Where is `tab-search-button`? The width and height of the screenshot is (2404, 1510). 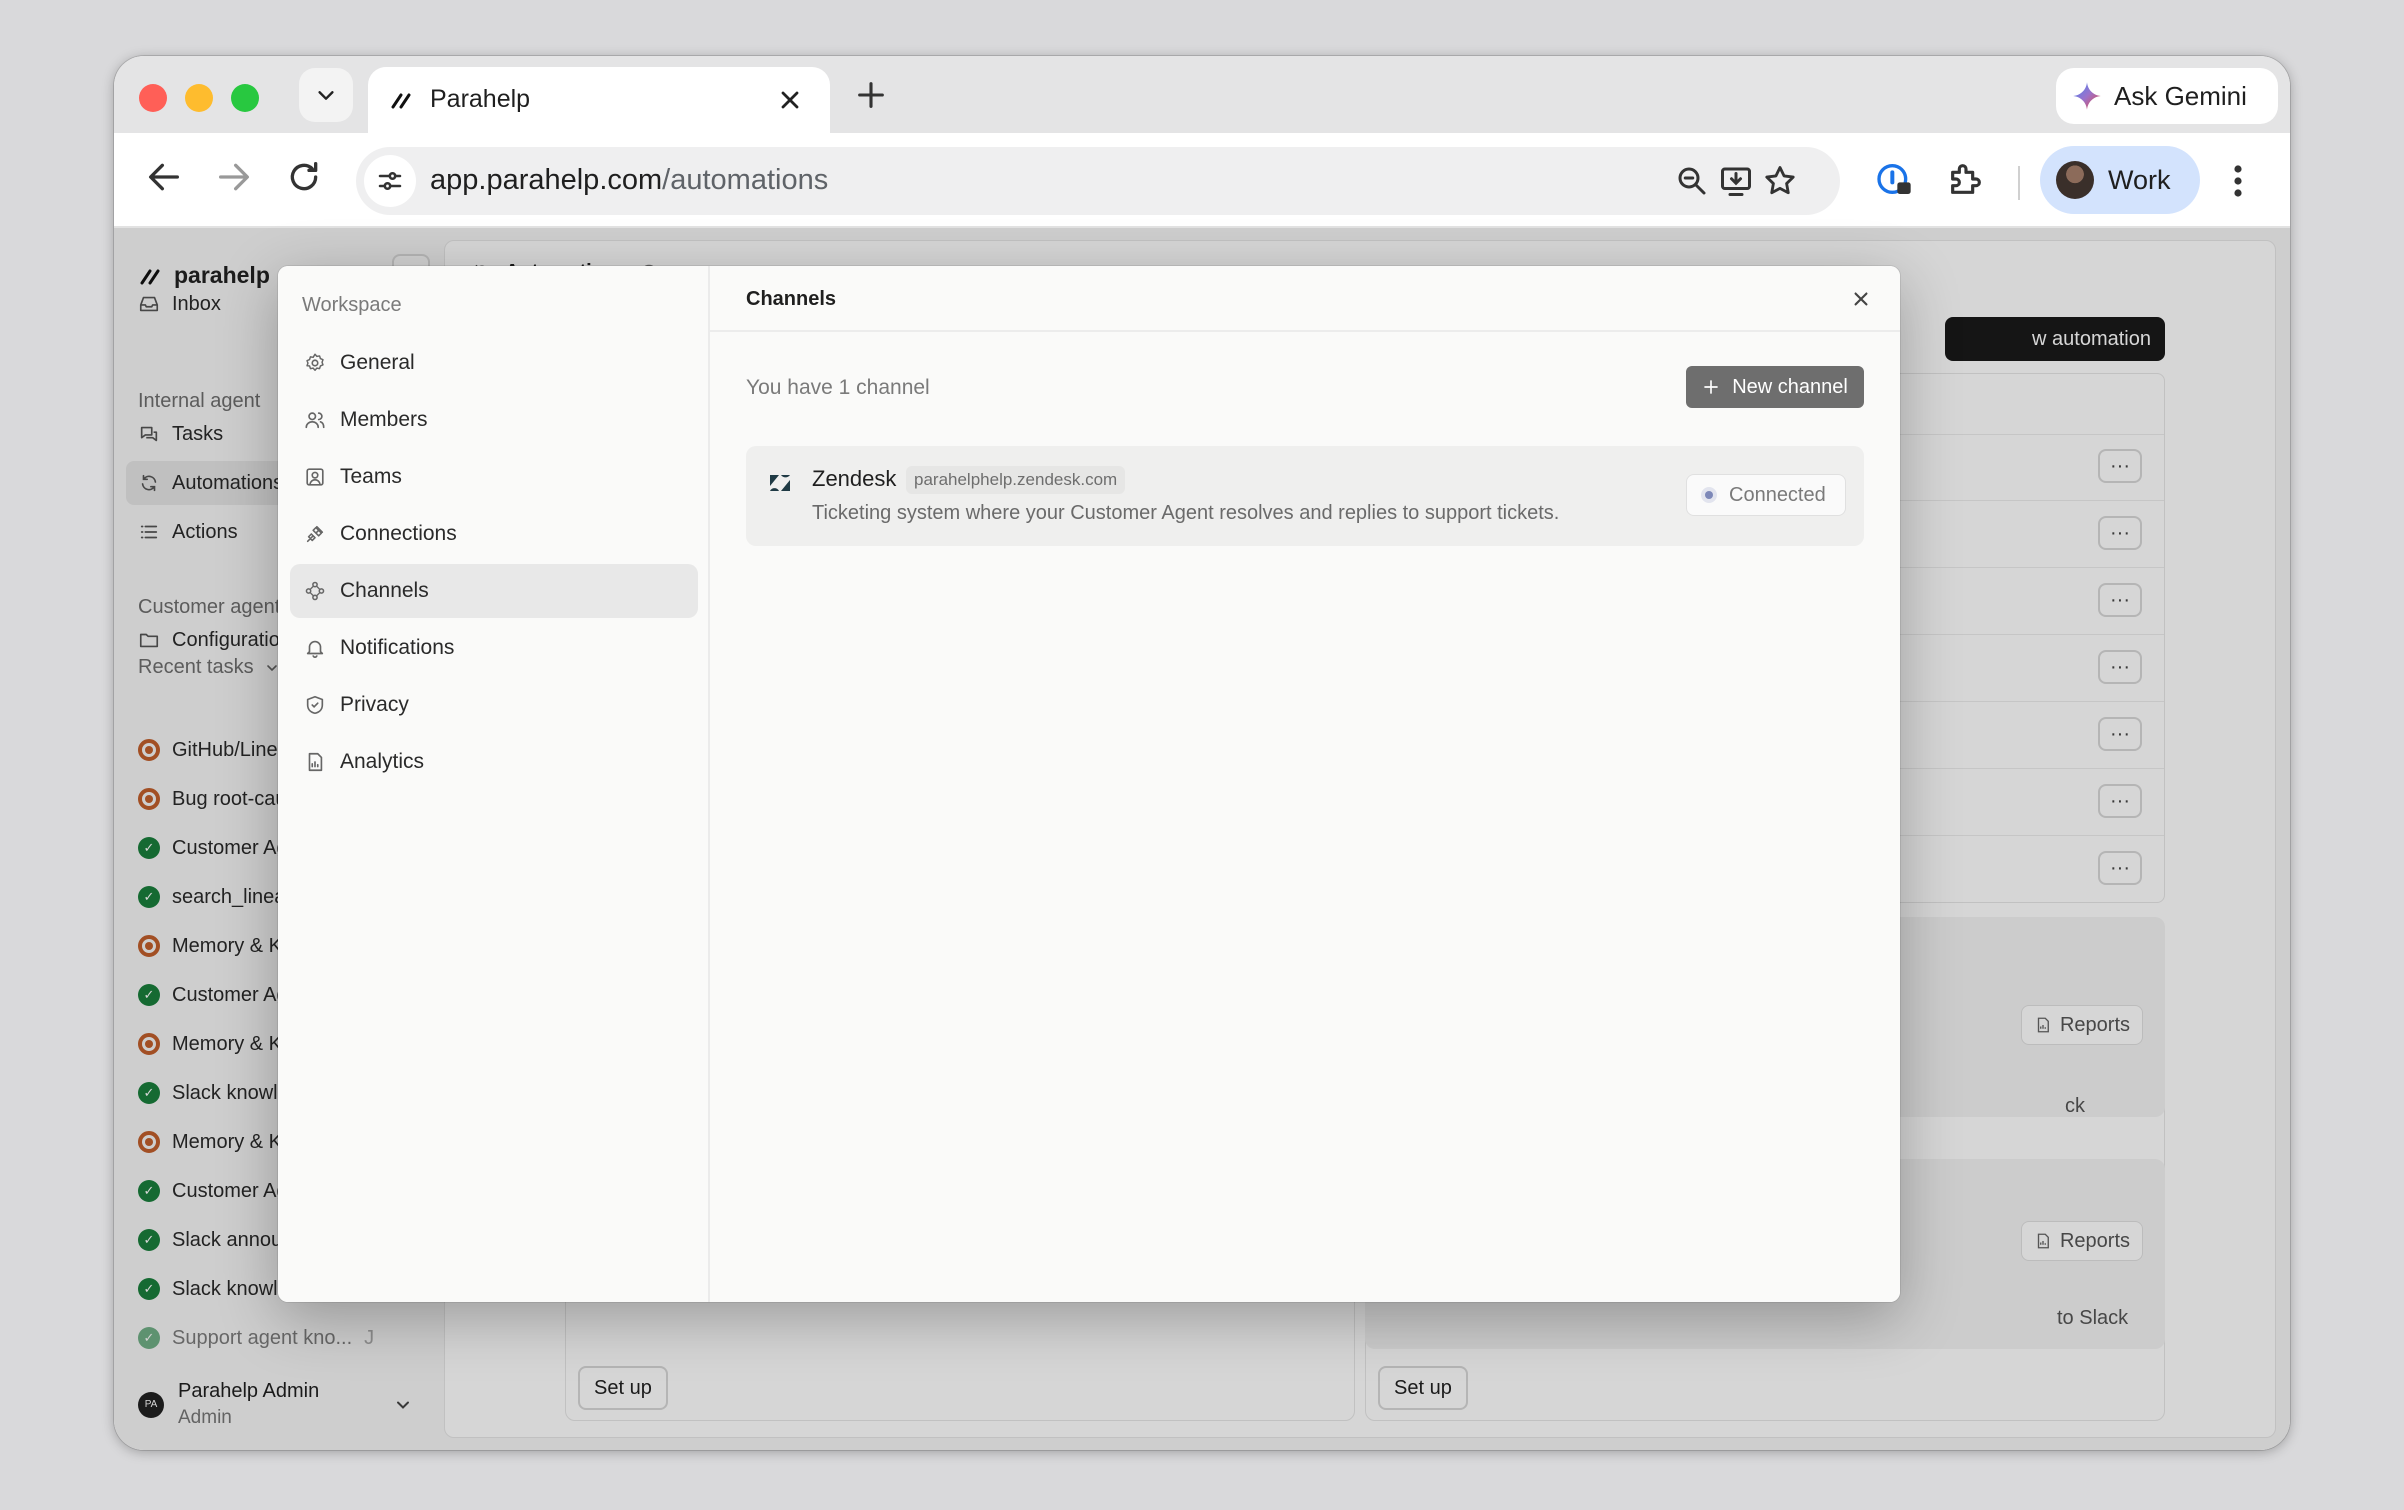 tab-search-button is located at coordinates (326, 95).